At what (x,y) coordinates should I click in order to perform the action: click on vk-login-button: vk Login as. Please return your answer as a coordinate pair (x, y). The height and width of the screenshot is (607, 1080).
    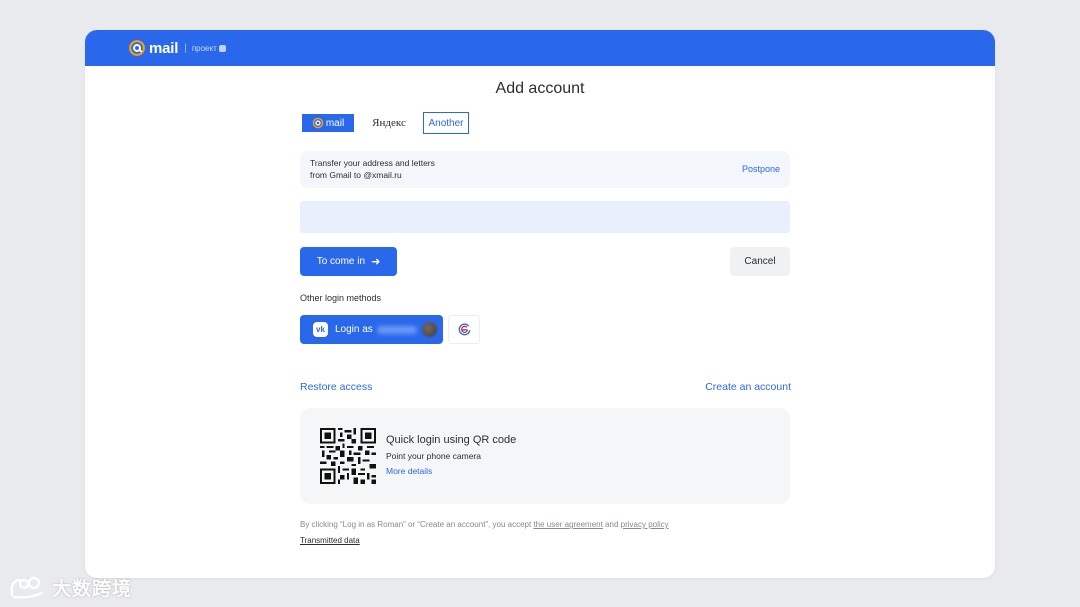
    Looking at the image, I should click on (371, 329).